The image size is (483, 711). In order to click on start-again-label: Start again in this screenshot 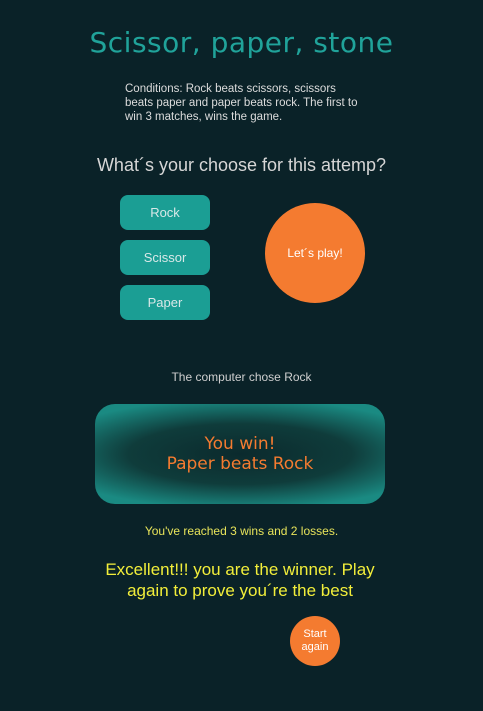, I will do `click(315, 641)`.